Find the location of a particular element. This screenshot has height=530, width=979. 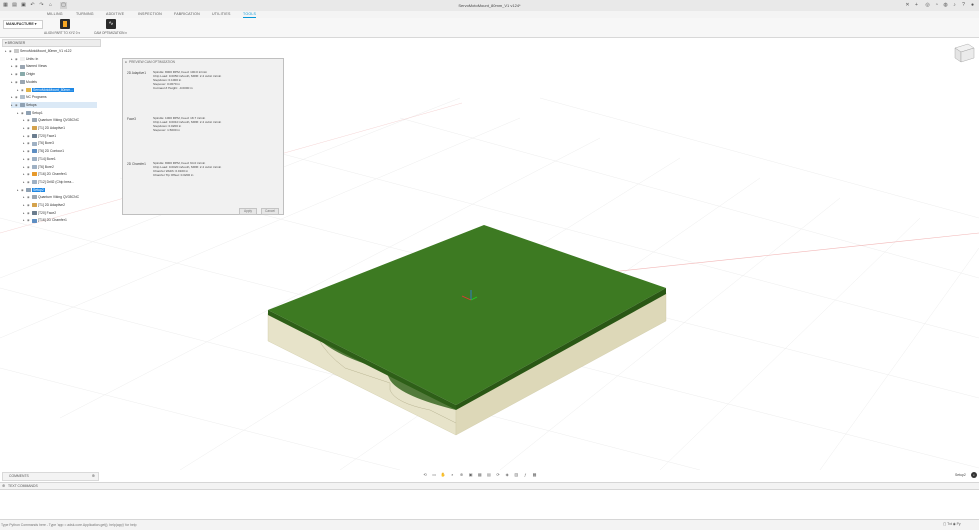

cam-optimization-icon: ∿ is located at coordinates (111, 24).